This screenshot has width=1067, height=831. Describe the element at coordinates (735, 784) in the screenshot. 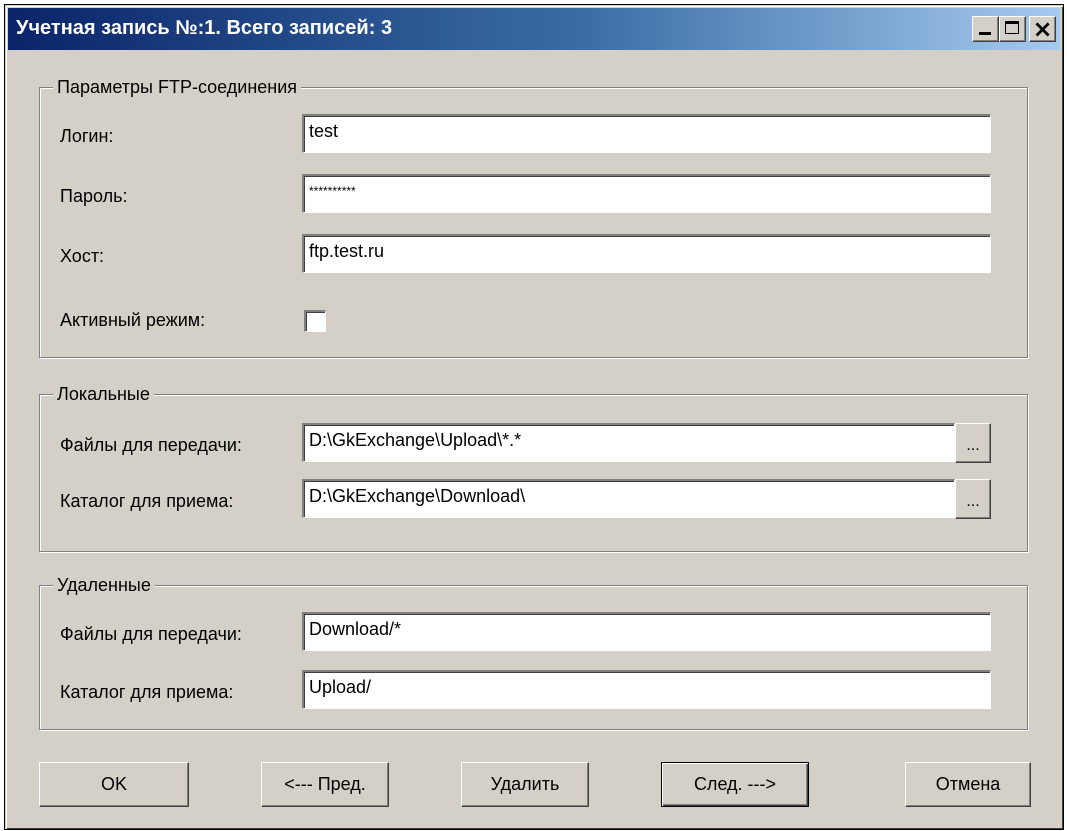

I see `next-button: След. --->` at that location.